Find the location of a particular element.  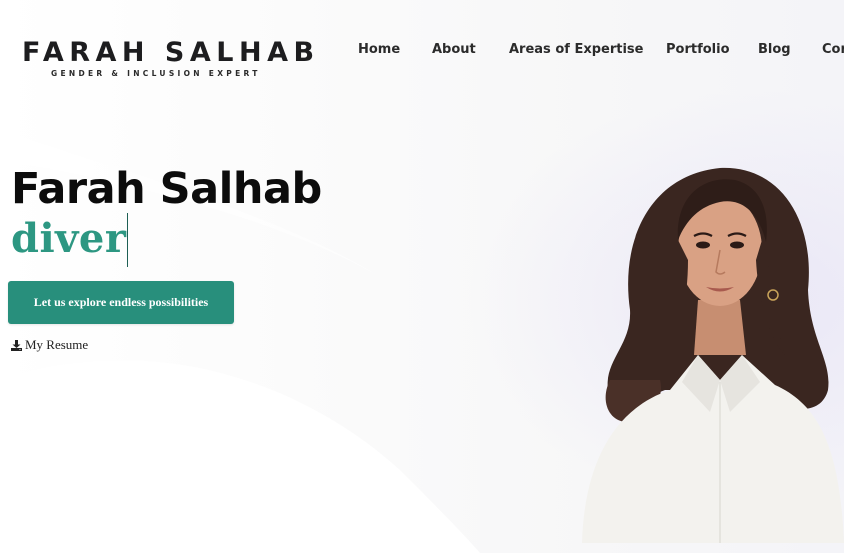

explore-possibilities-button: Let us explore endless possibilities is located at coordinates (121, 302).